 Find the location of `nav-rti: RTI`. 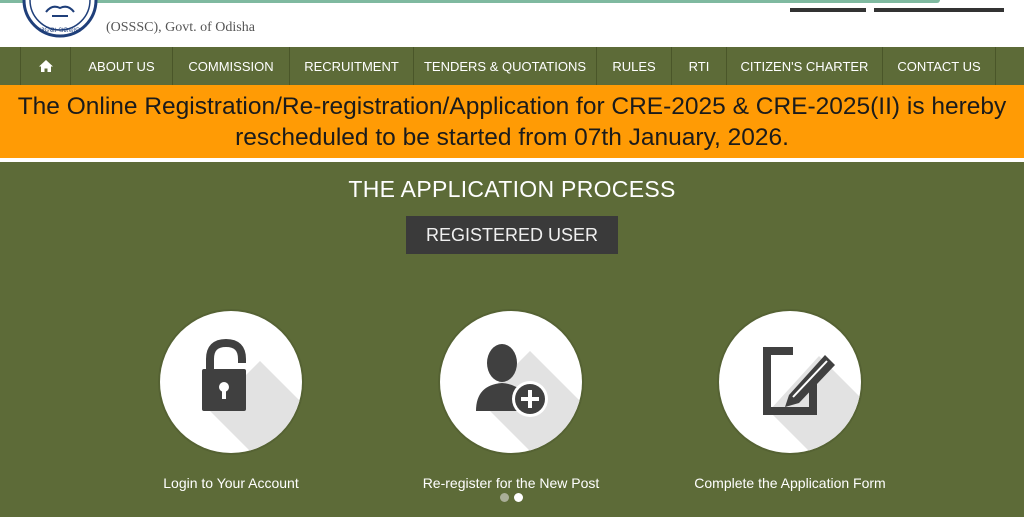

nav-rti: RTI is located at coordinates (699, 66).